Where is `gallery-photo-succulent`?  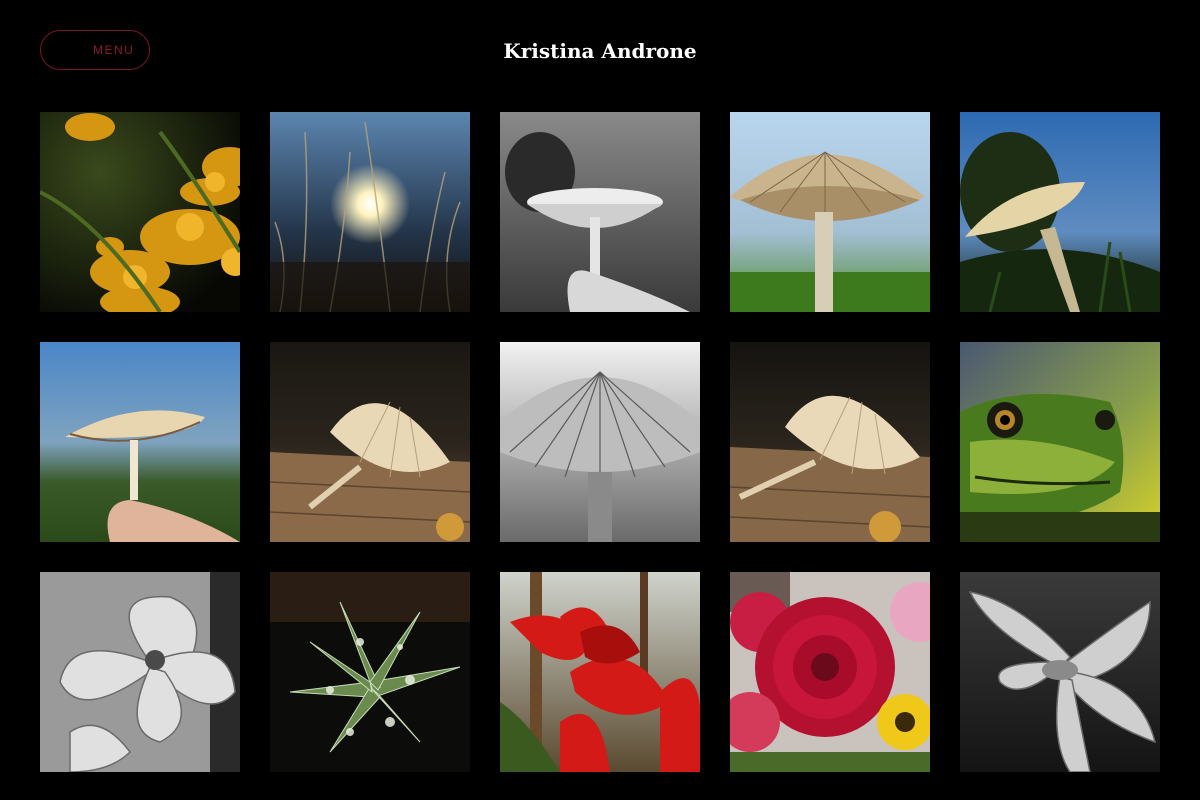 gallery-photo-succulent is located at coordinates (370, 672).